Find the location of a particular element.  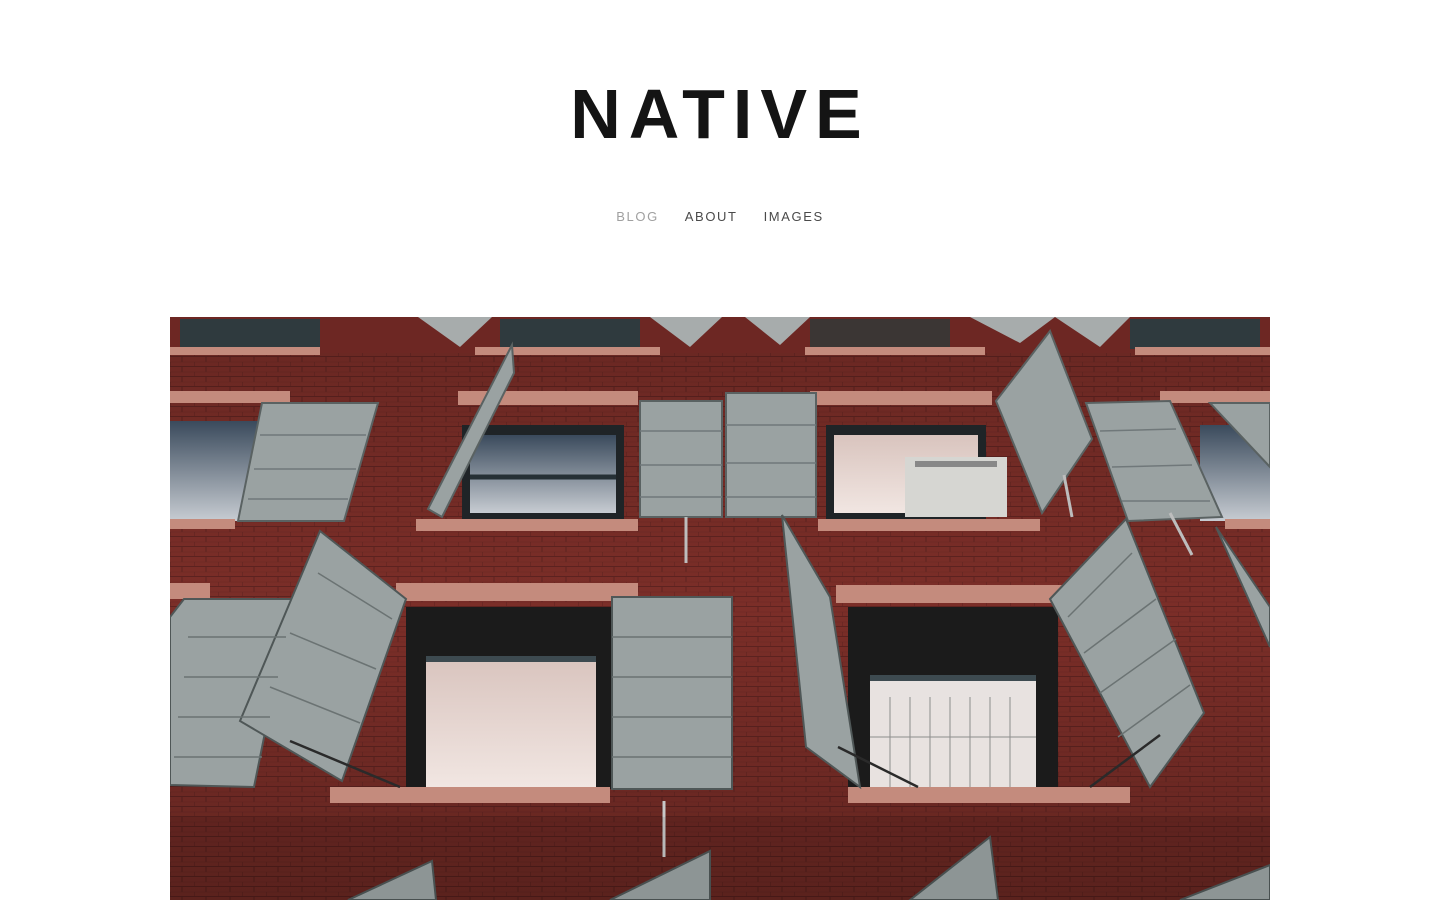

top-row is located at coordinates (720, 336).